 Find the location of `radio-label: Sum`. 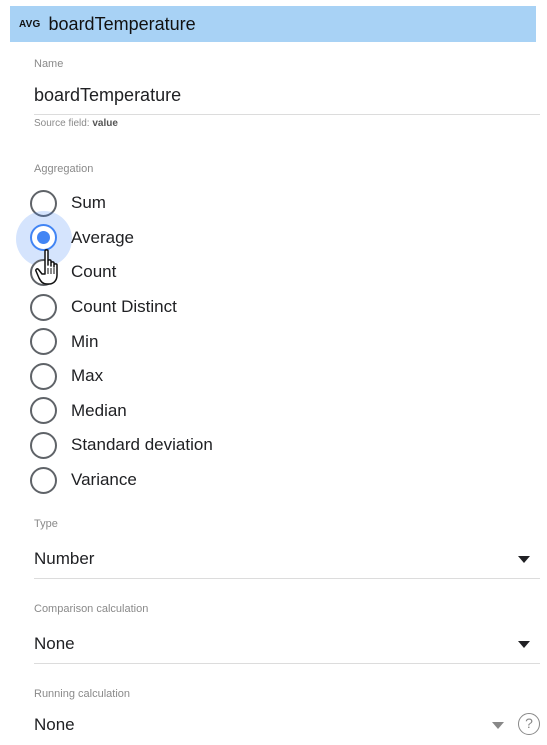

radio-label: Sum is located at coordinates (88, 203).